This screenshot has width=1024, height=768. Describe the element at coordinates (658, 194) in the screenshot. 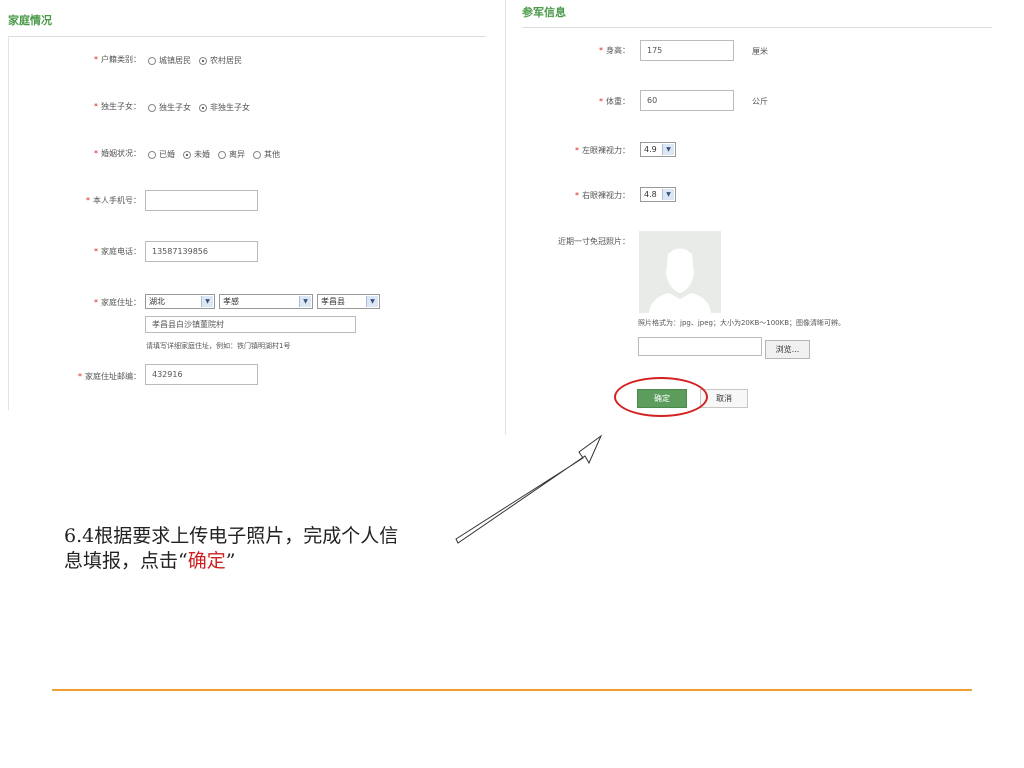

I see `right-eye-select: 4.8 ▼` at that location.